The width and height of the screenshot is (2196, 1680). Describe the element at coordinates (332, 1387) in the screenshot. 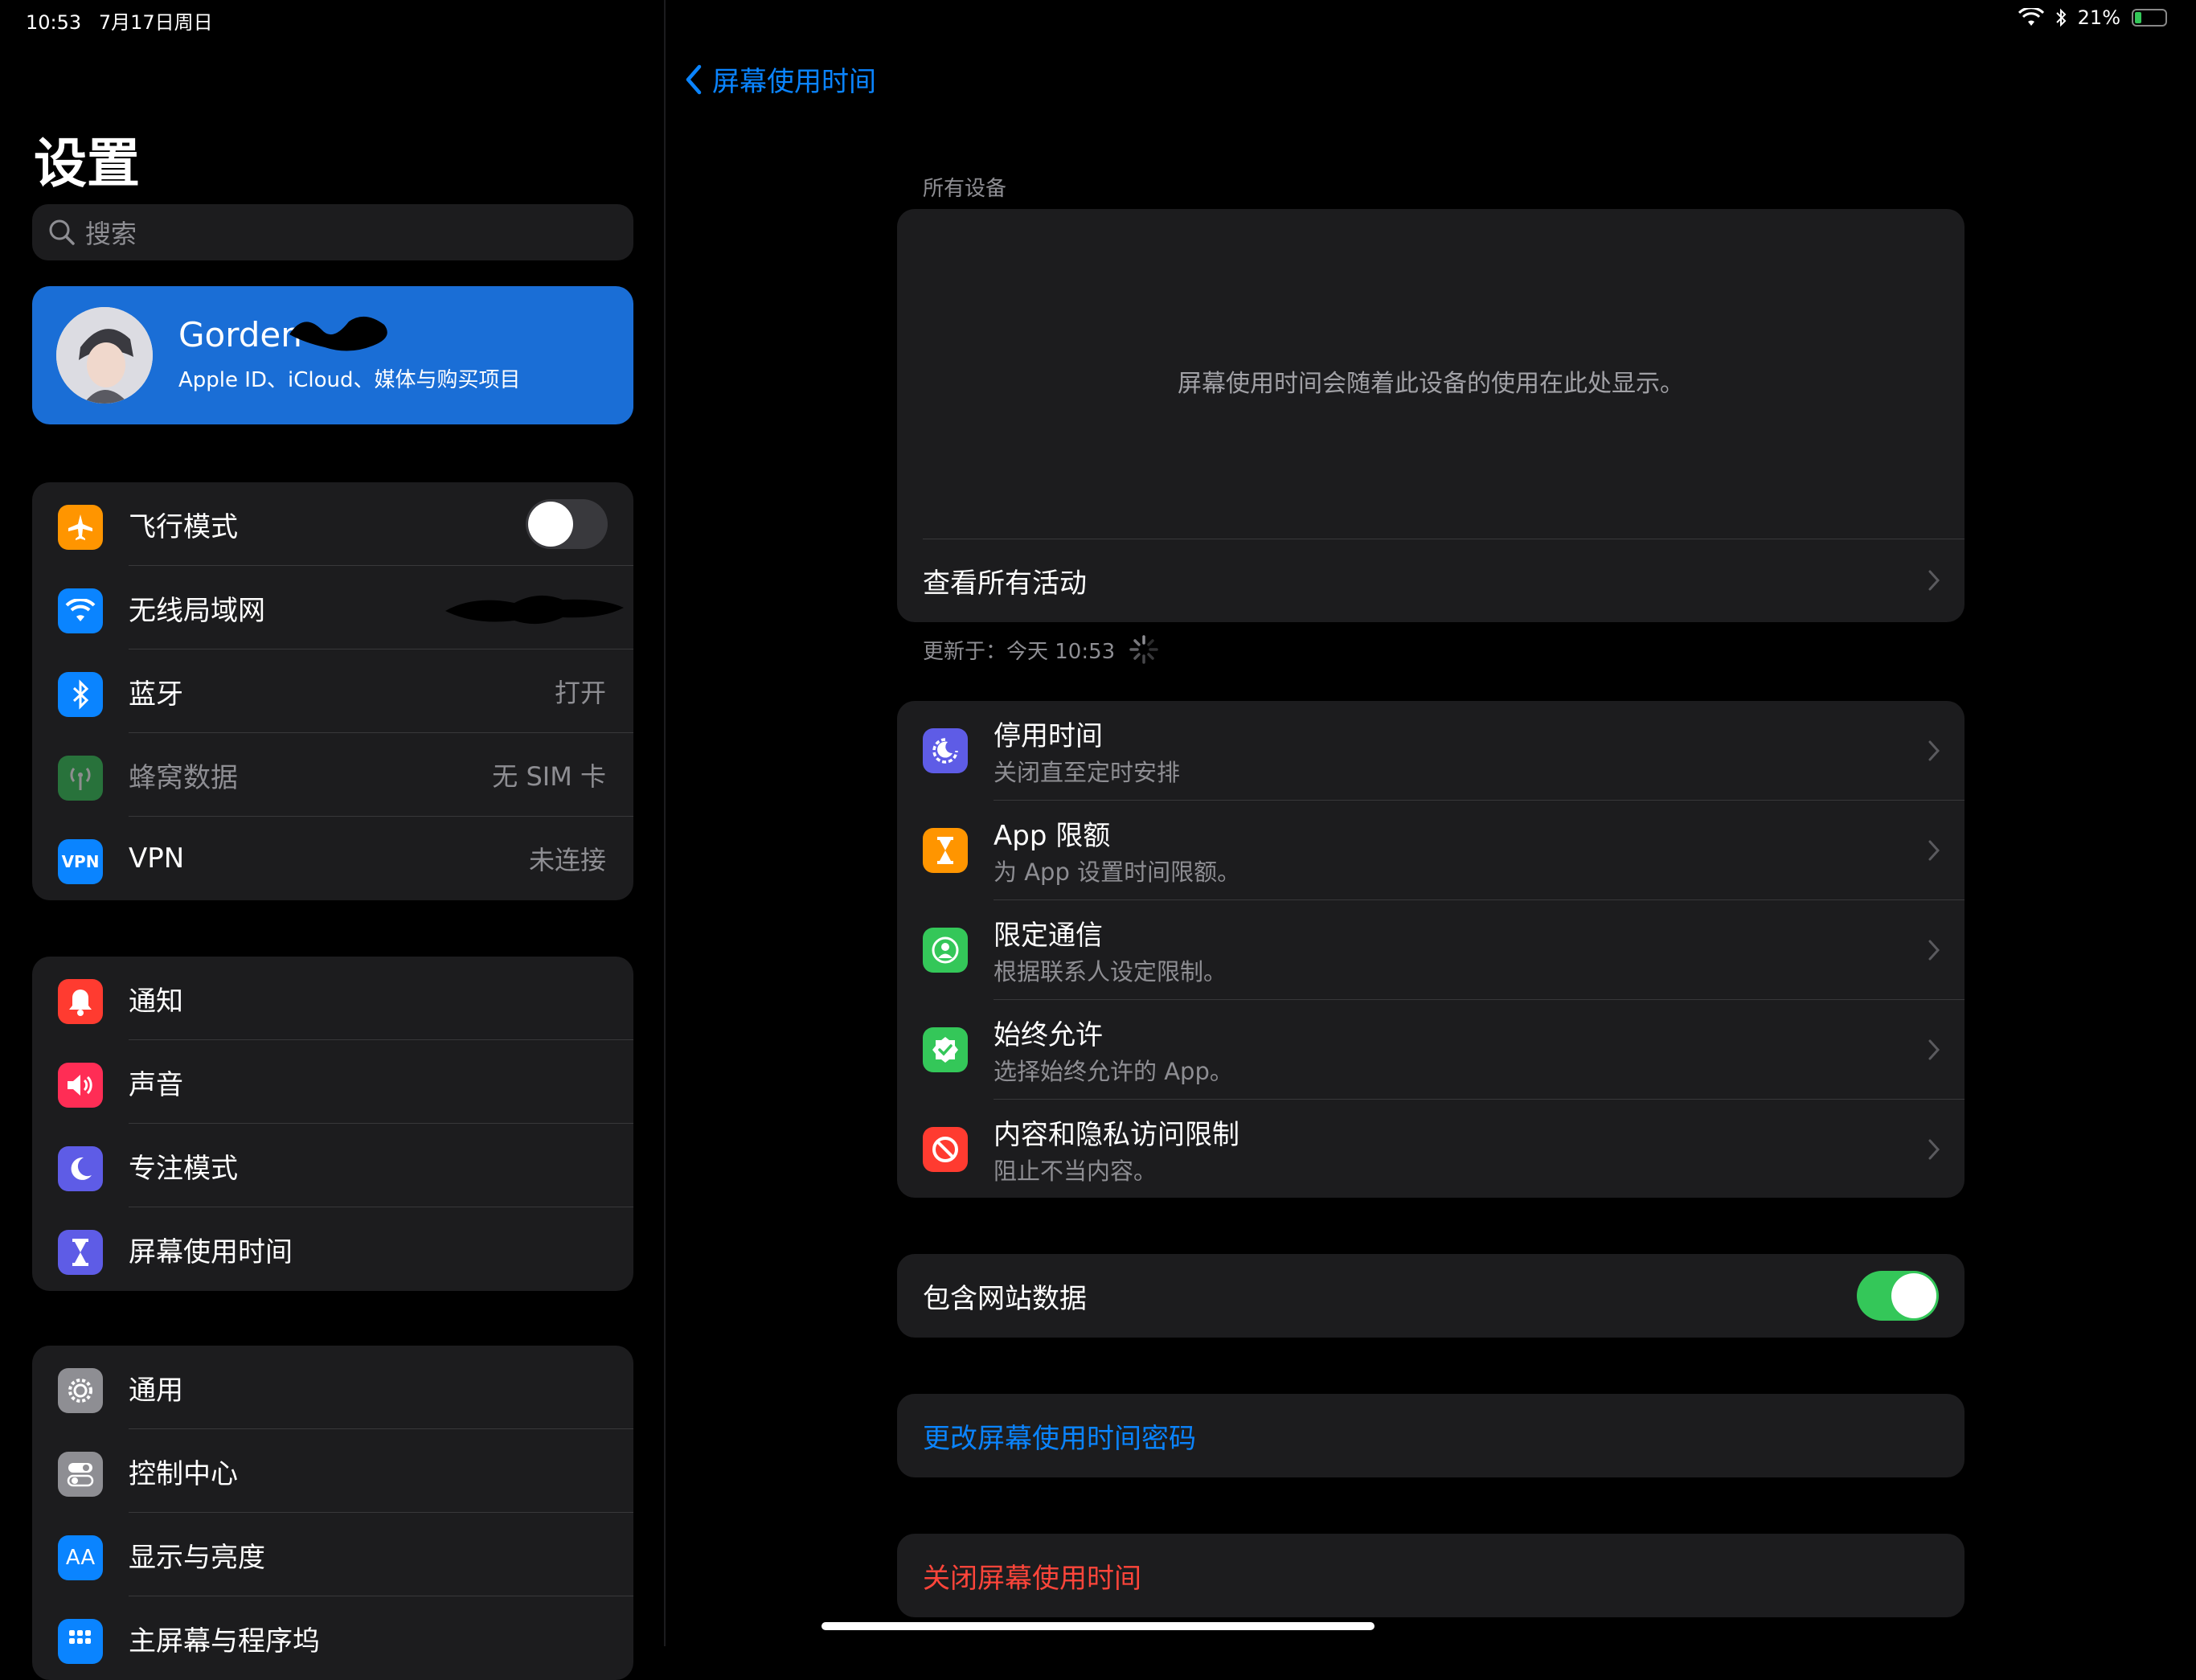

I see `sidebar-item-general: 通用` at that location.